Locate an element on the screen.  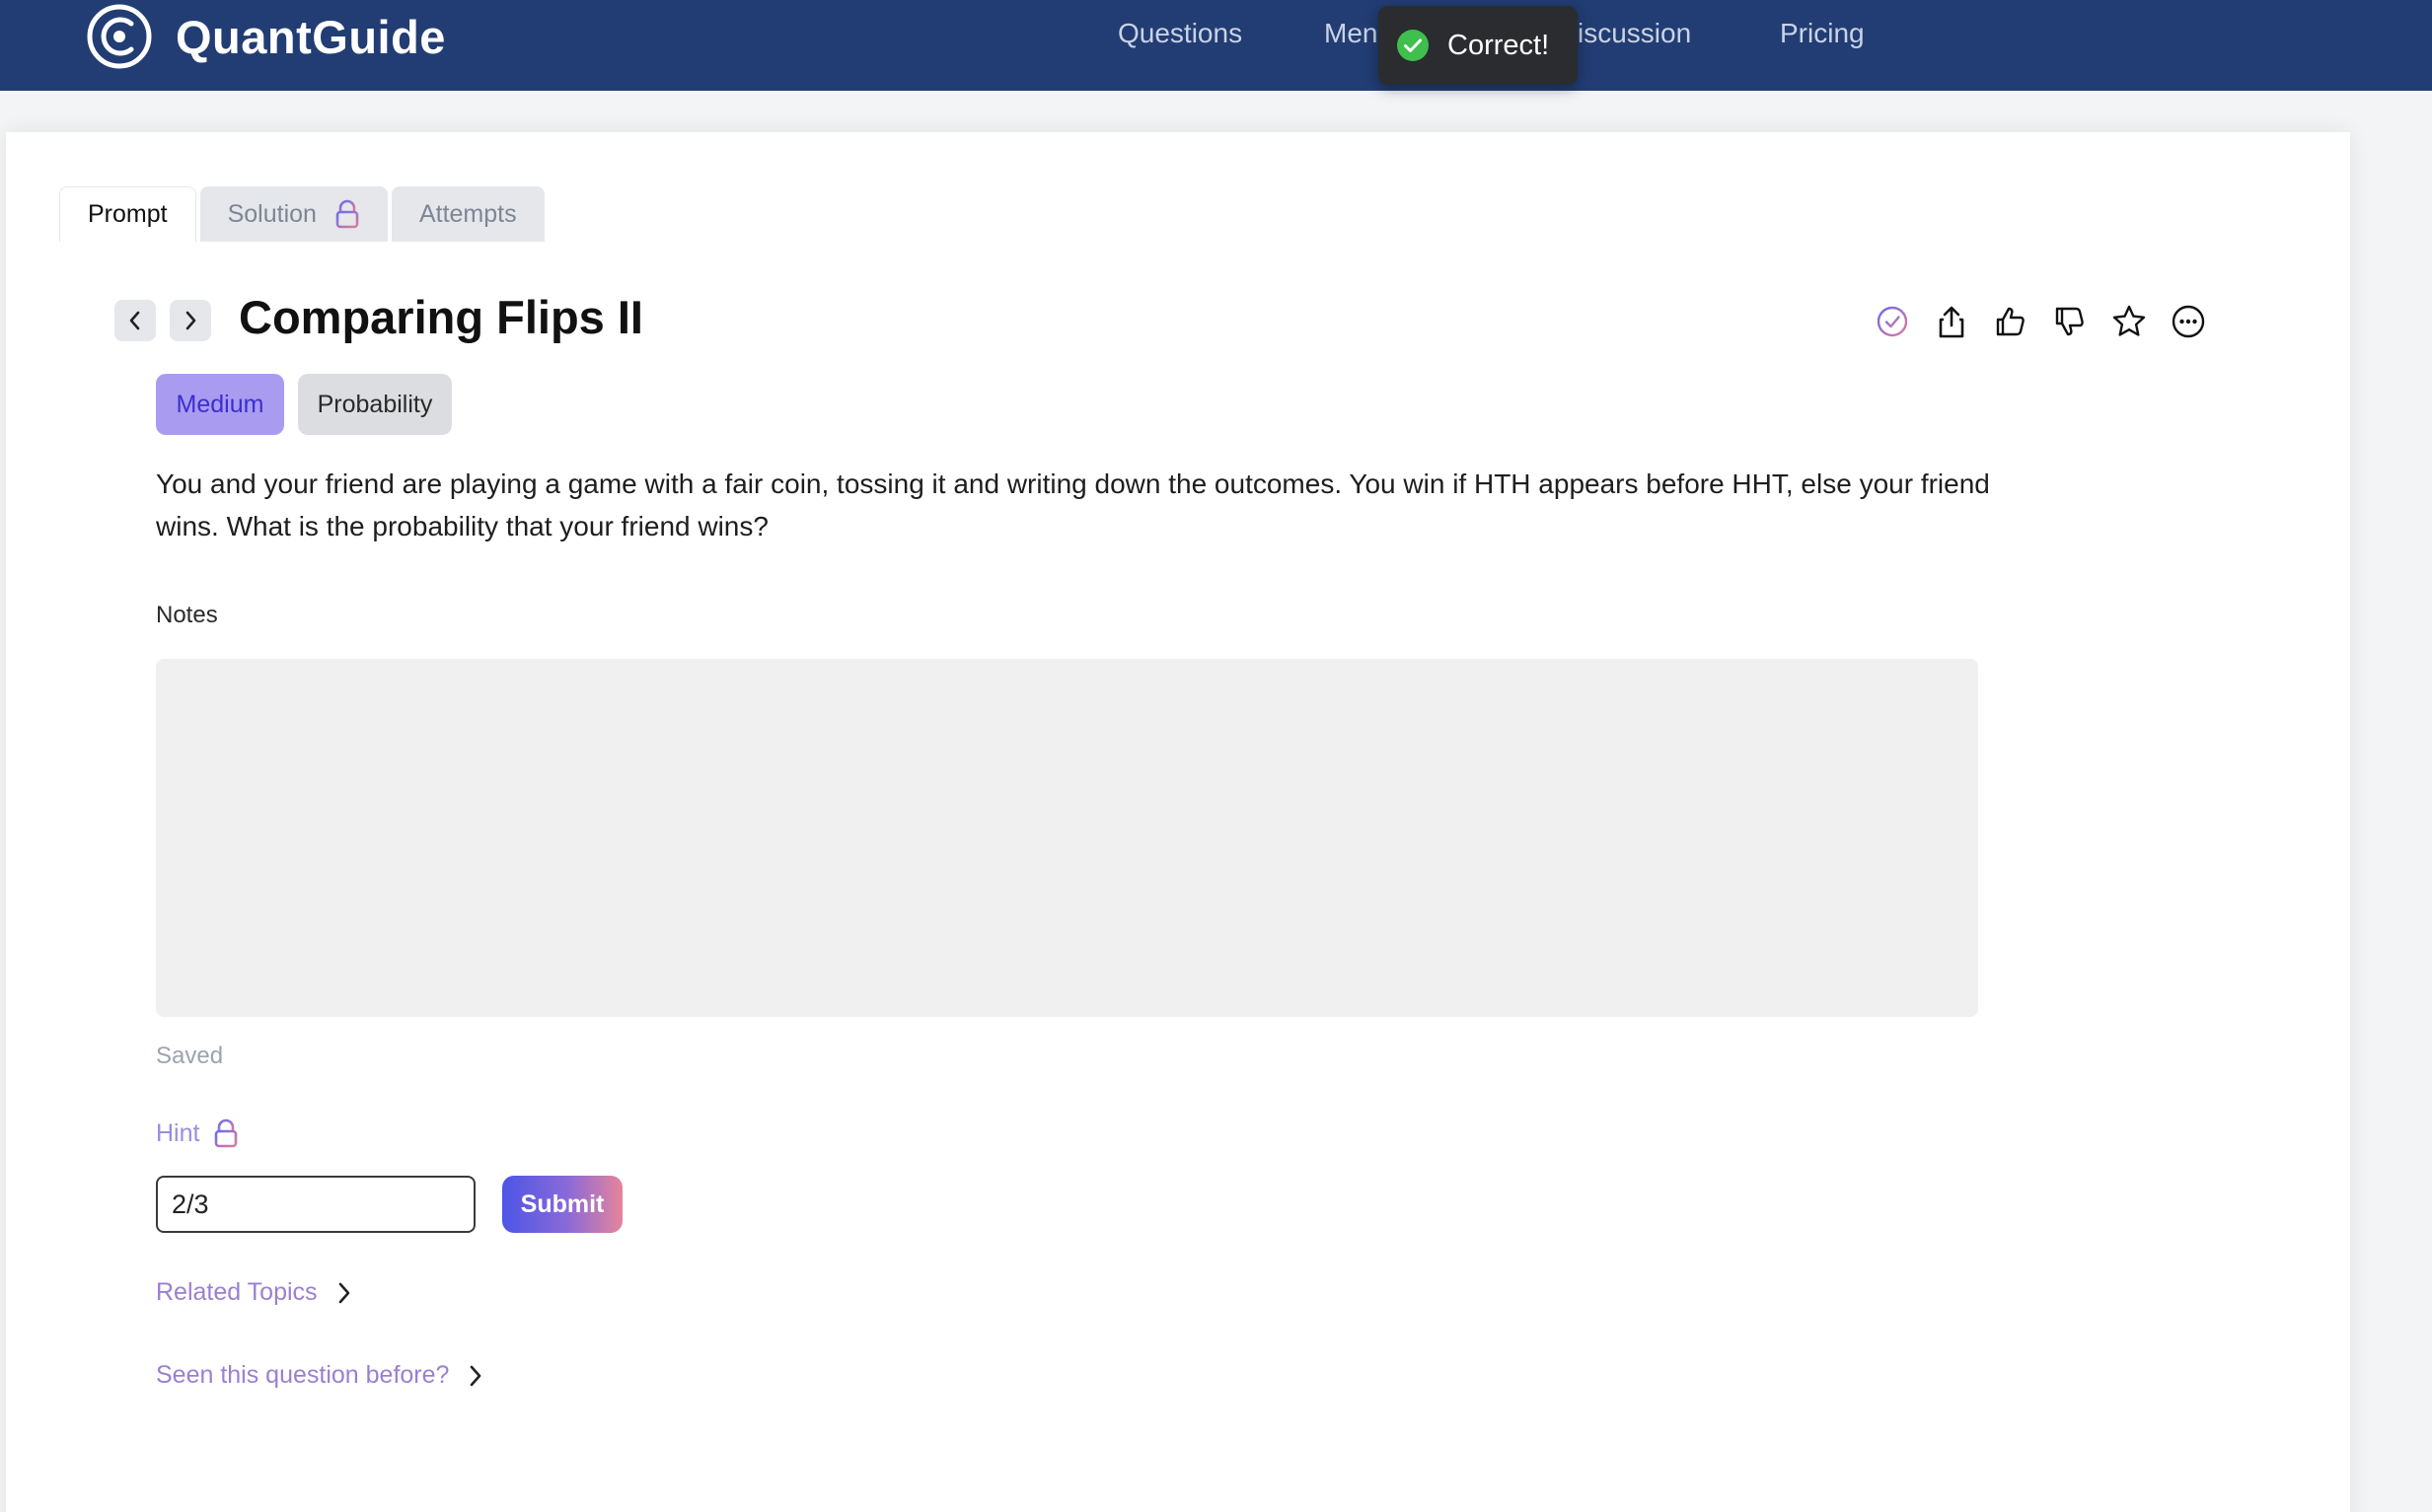
difficulty-badge: Medium is located at coordinates (220, 404).